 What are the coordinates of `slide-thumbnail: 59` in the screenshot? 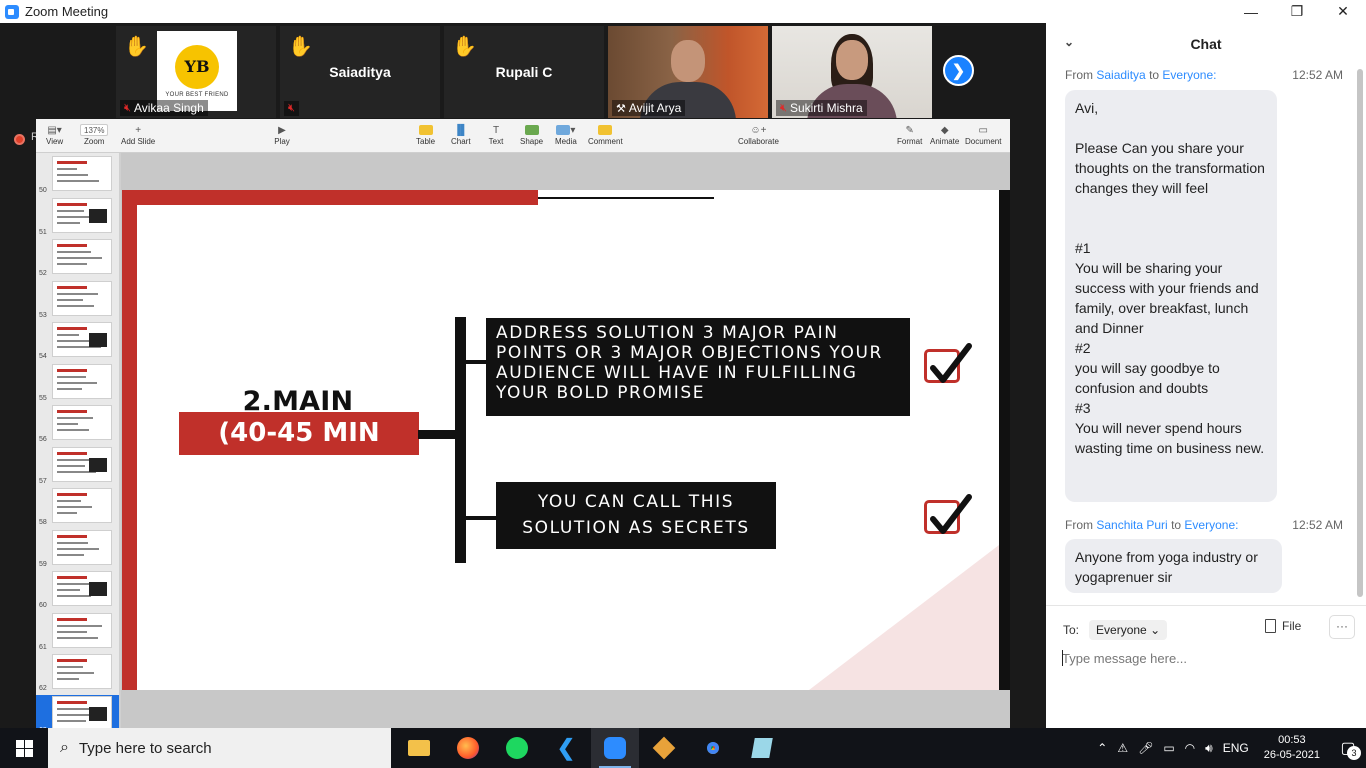 It's located at (77, 549).